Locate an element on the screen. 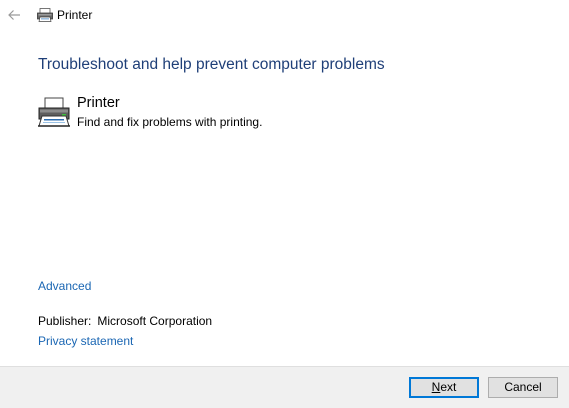 Image resolution: width=569 pixels, height=408 pixels. troubleshooter-item-description: Find and fix problems with printing. is located at coordinates (170, 122).